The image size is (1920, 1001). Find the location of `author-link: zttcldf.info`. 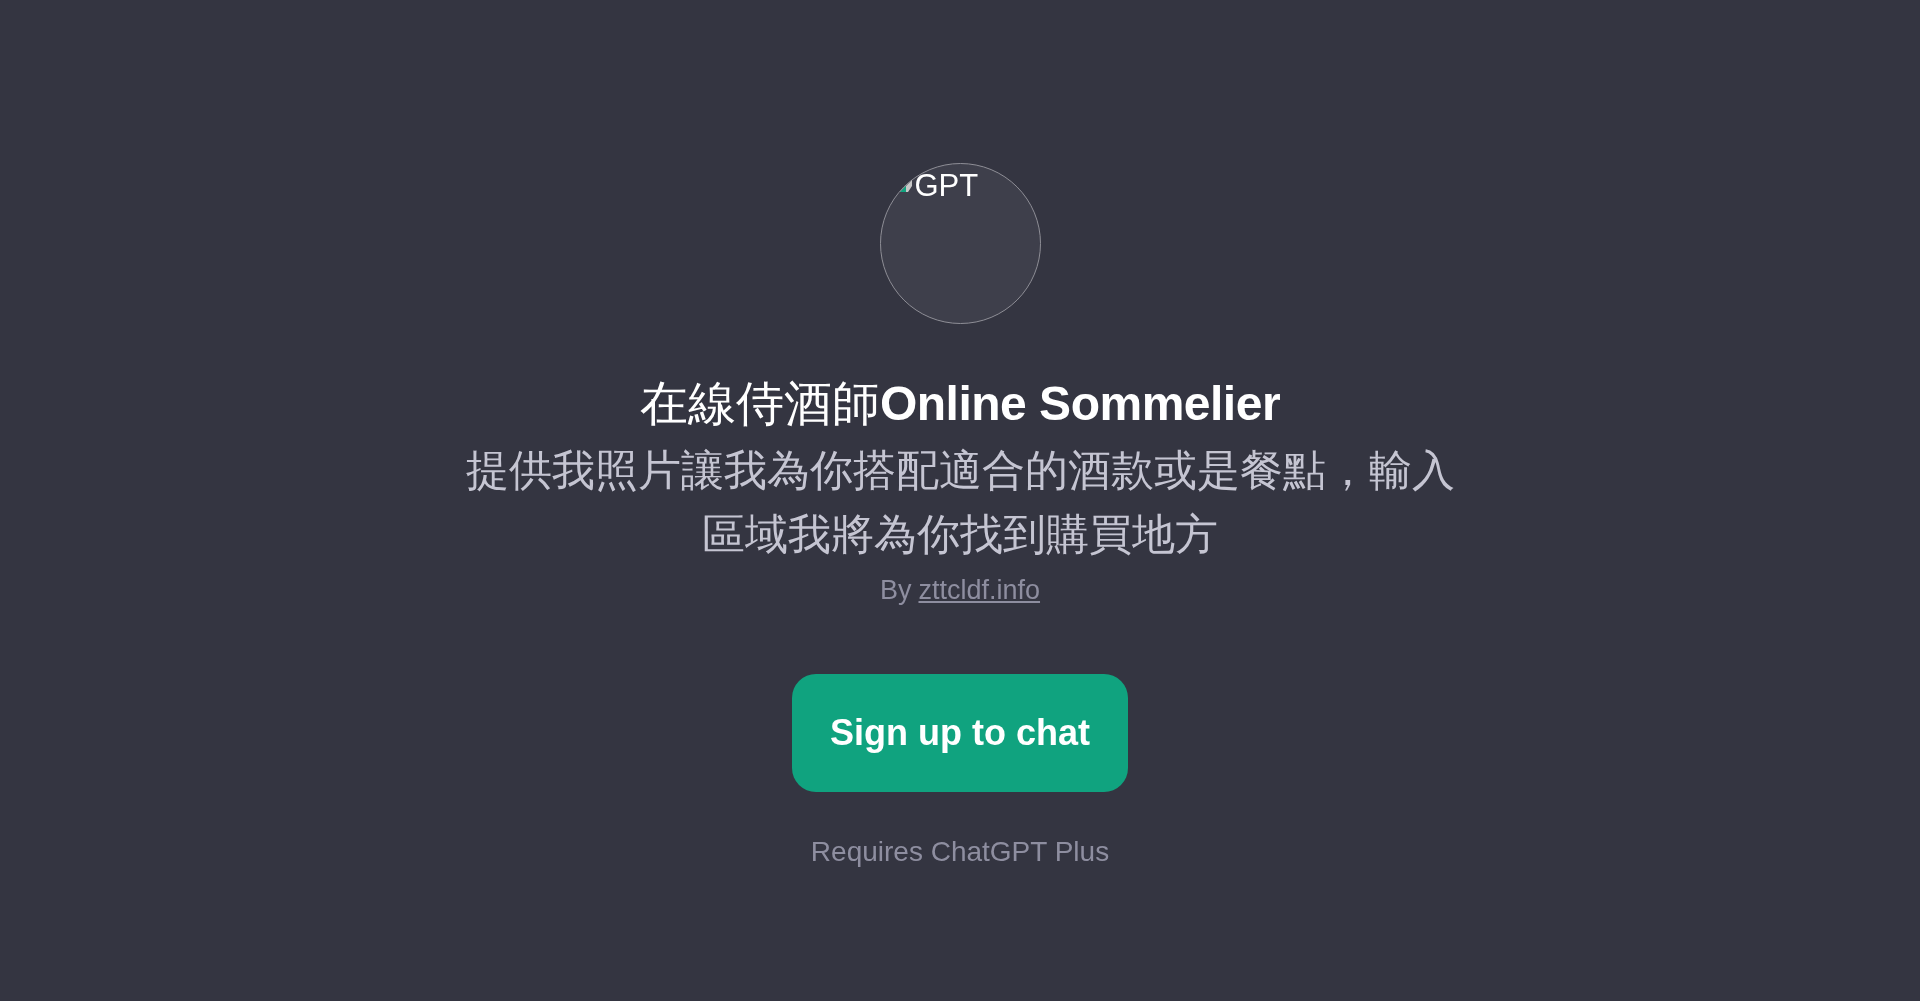

author-link: zttcldf.info is located at coordinates (979, 590).